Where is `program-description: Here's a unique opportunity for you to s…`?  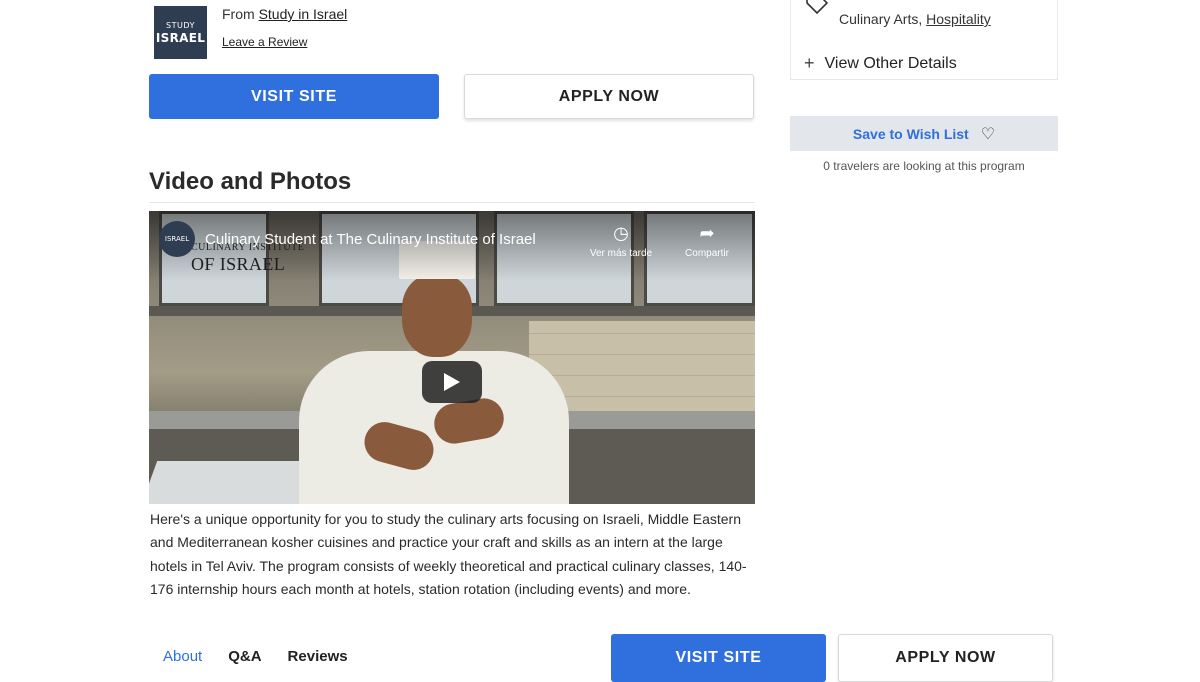
program-description: Here's a unique opportunity for you to s… is located at coordinates (448, 554).